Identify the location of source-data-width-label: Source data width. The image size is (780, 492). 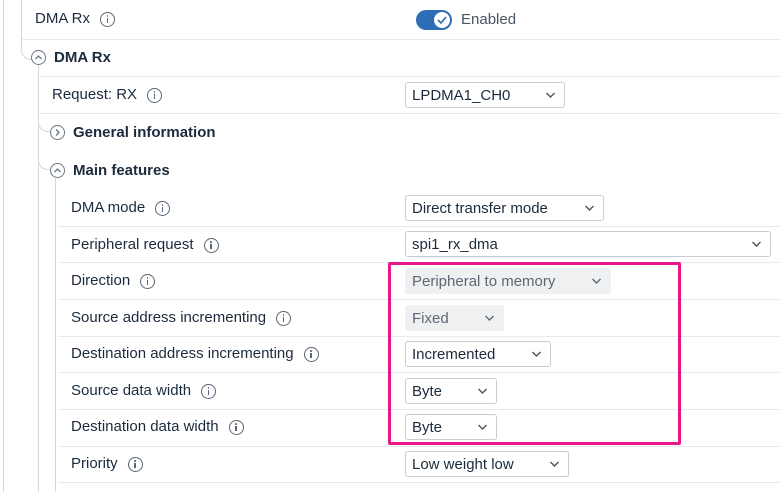
(144, 391).